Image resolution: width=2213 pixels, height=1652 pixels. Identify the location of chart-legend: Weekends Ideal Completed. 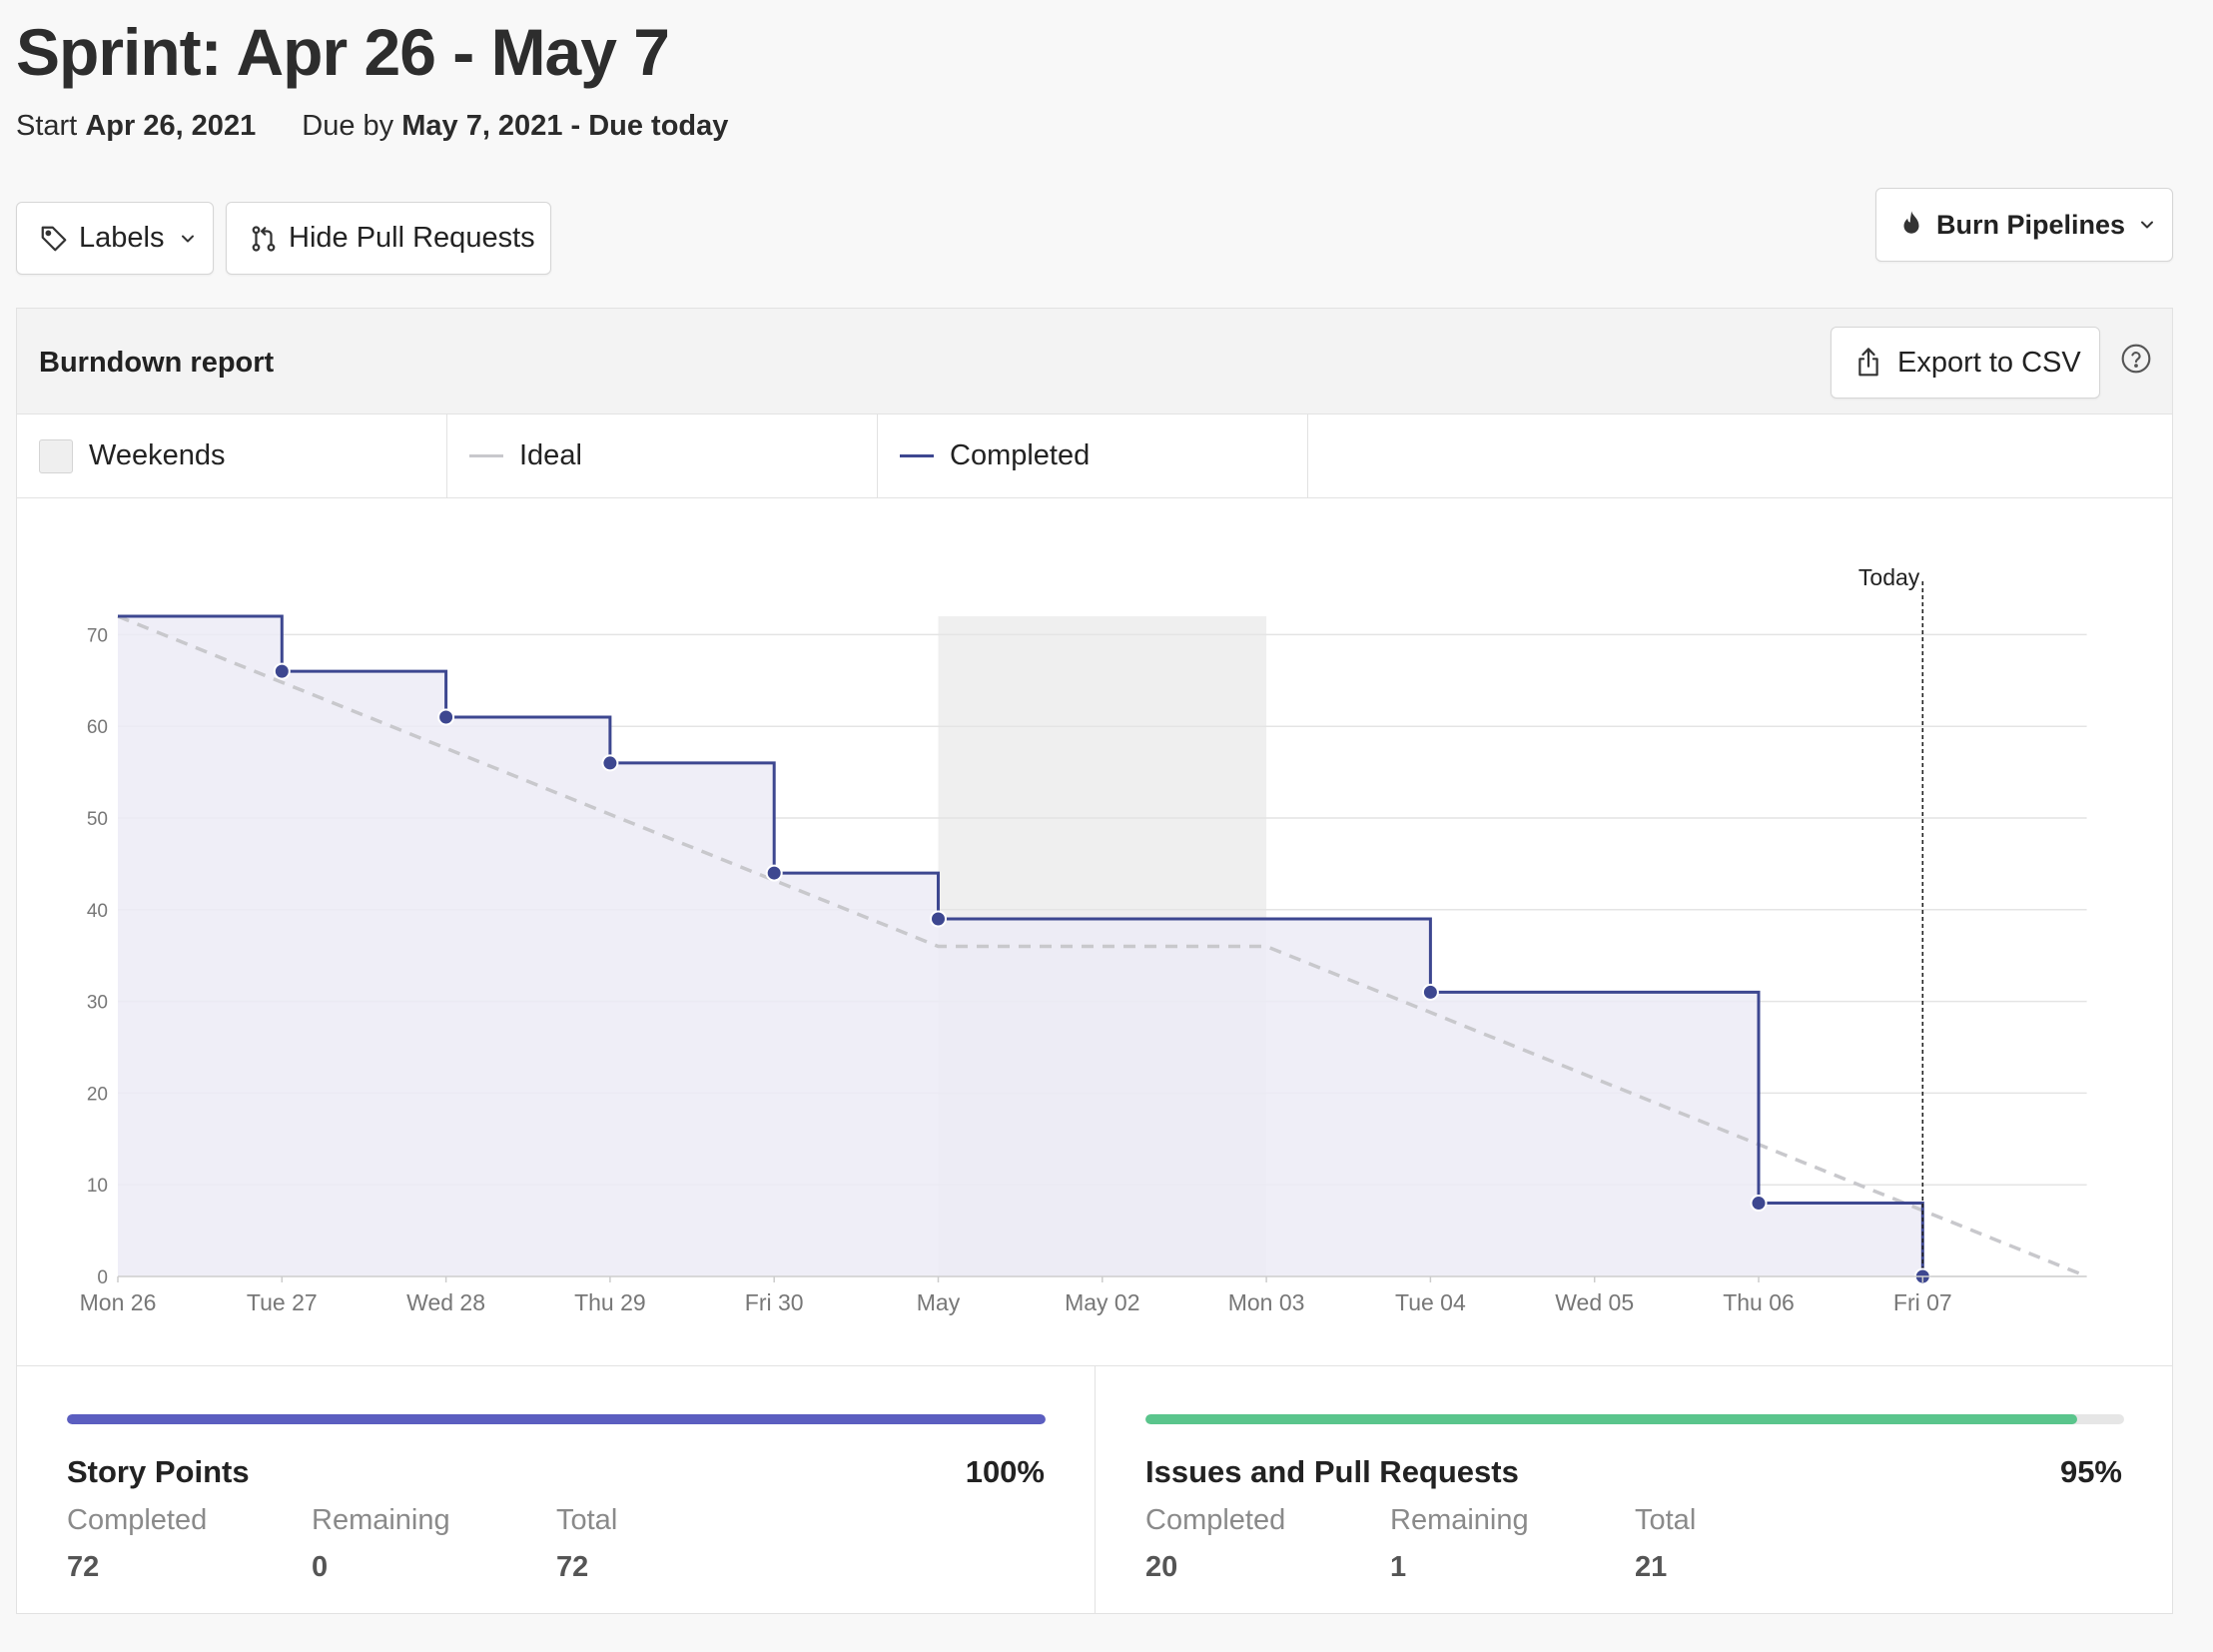
(1094, 456).